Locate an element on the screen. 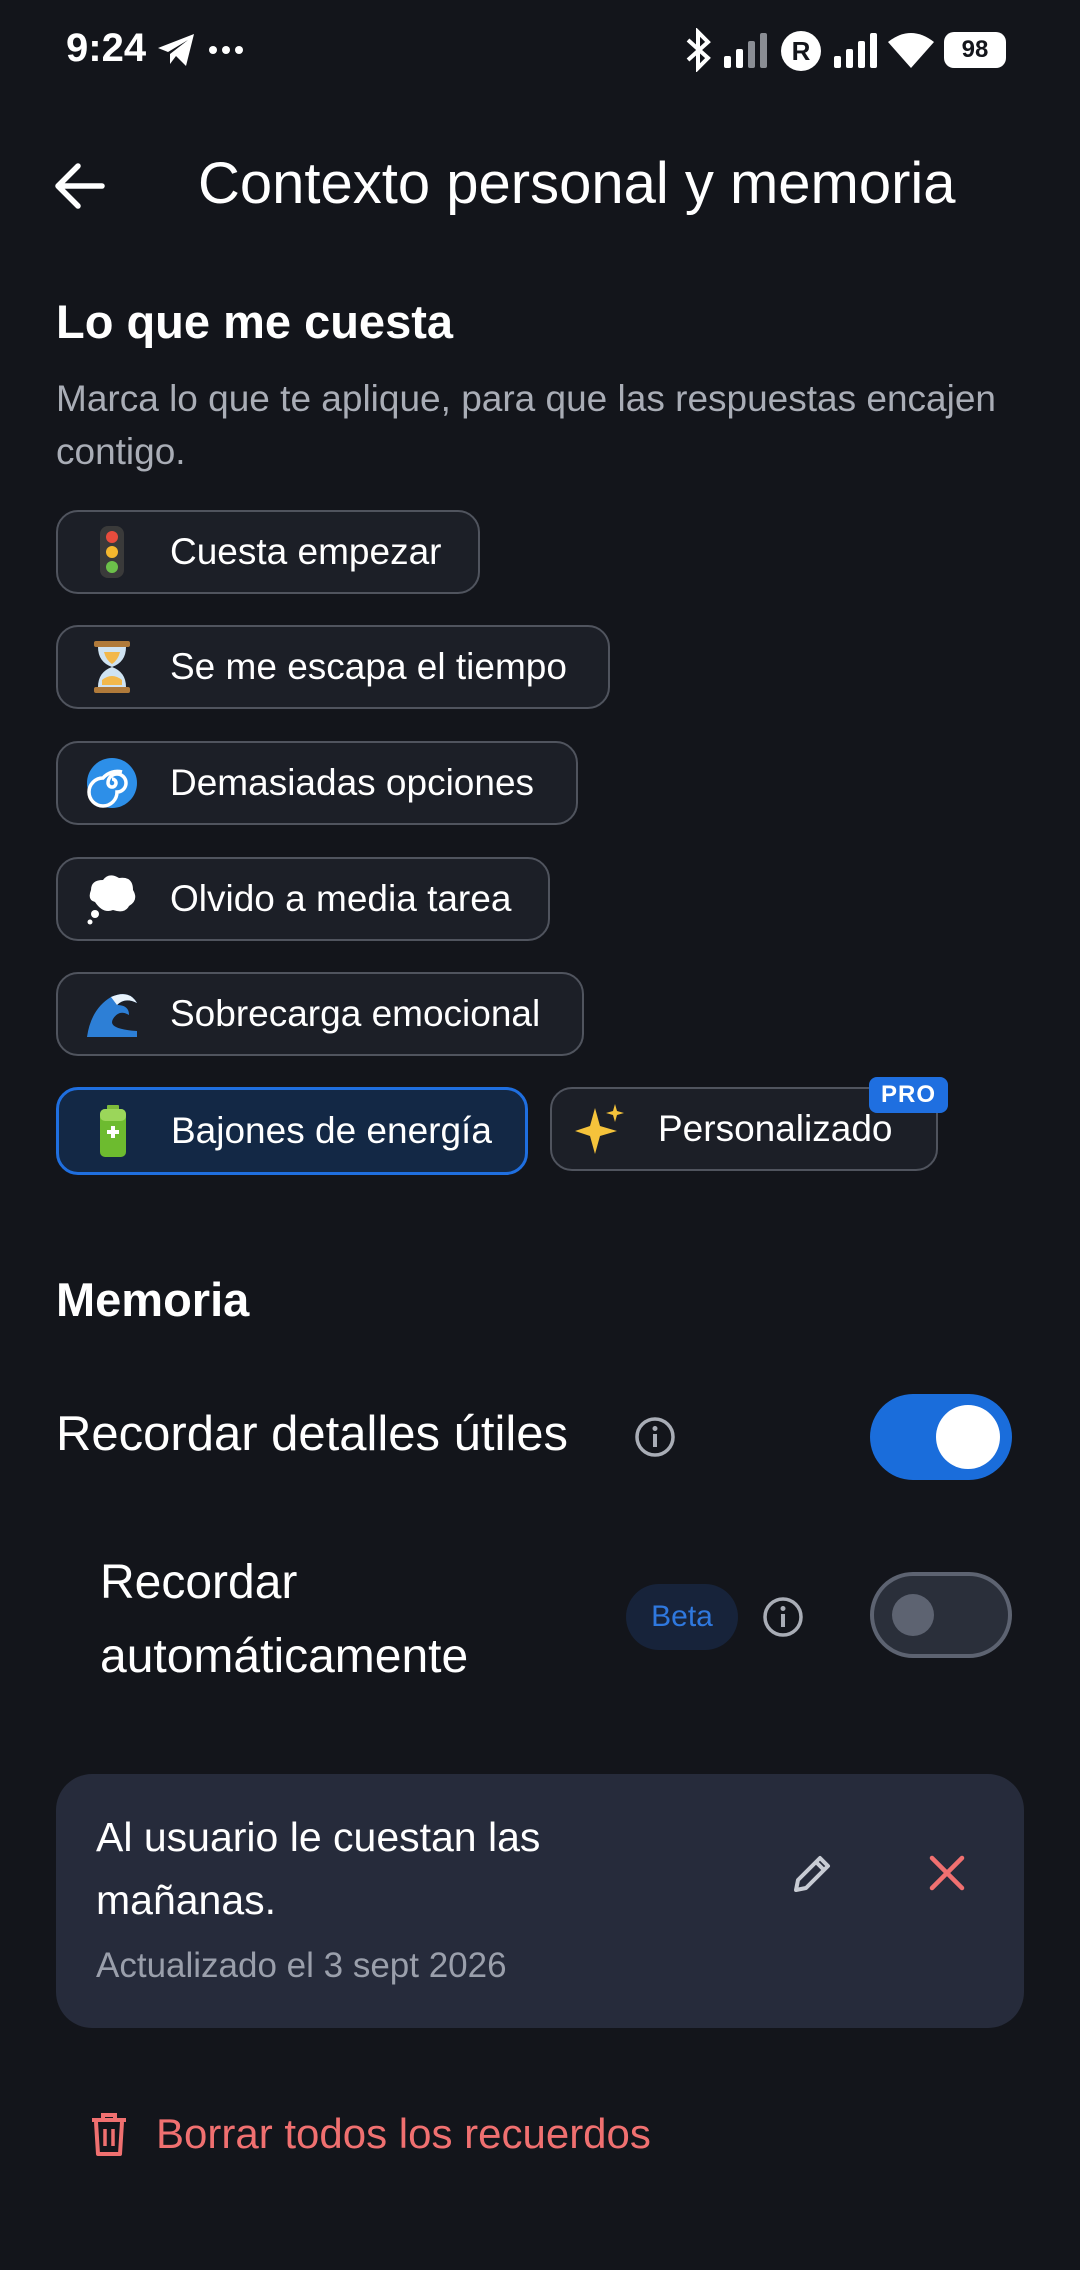  edit-pencil-icon is located at coordinates (813, 1873).